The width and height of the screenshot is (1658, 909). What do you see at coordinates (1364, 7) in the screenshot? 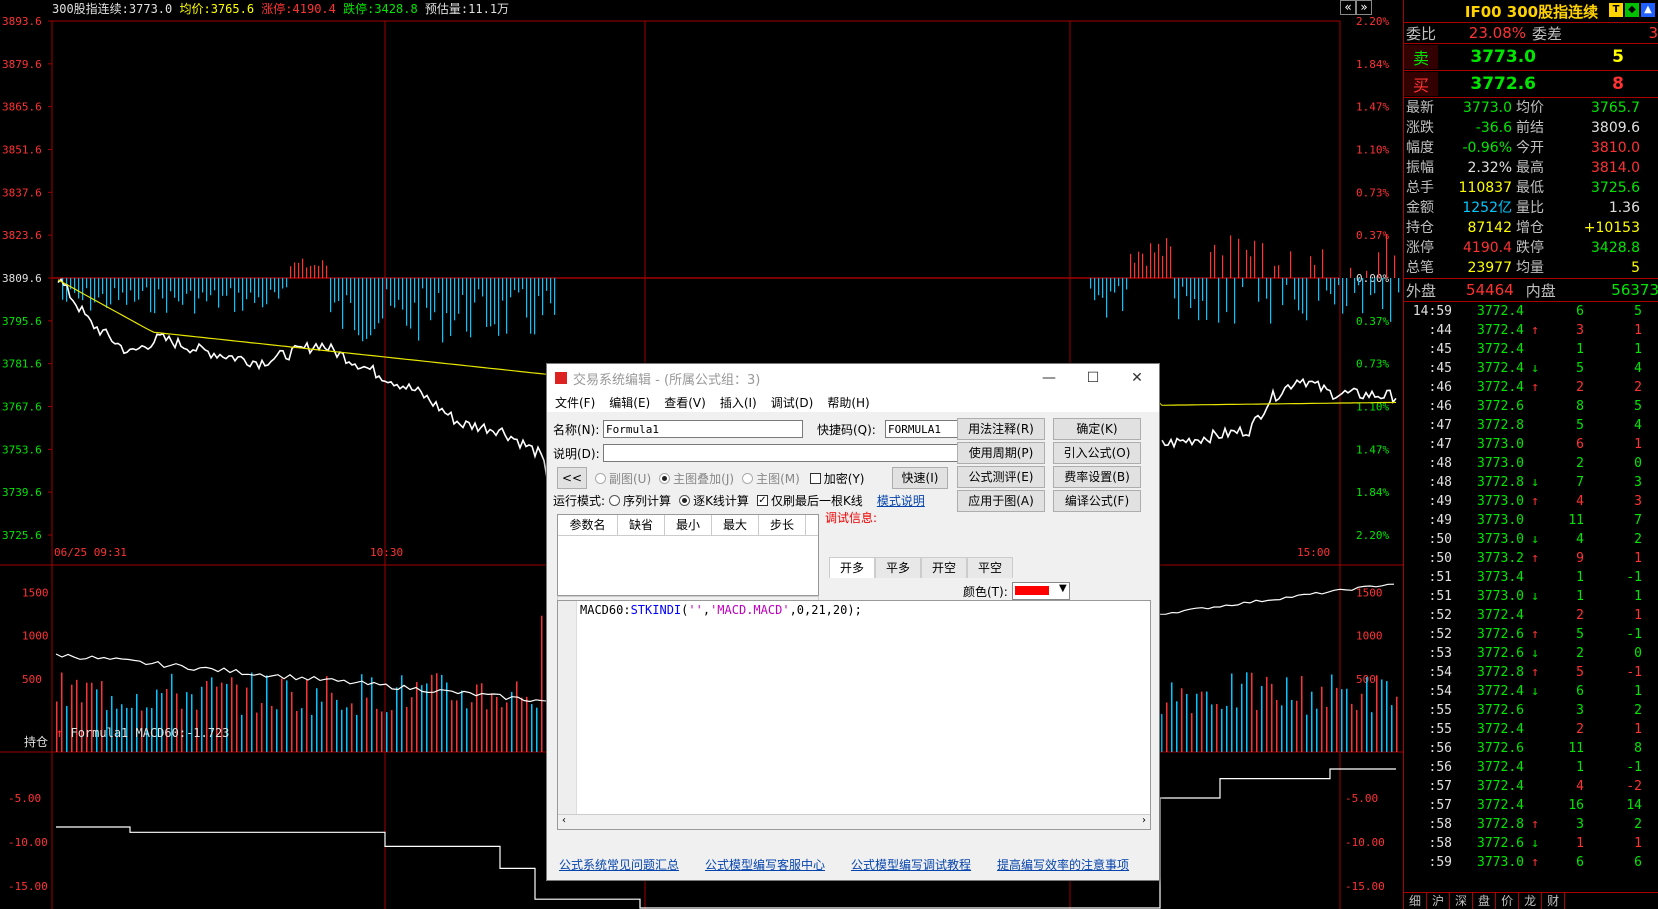
I see `collapse-right-icon: »` at bounding box center [1364, 7].